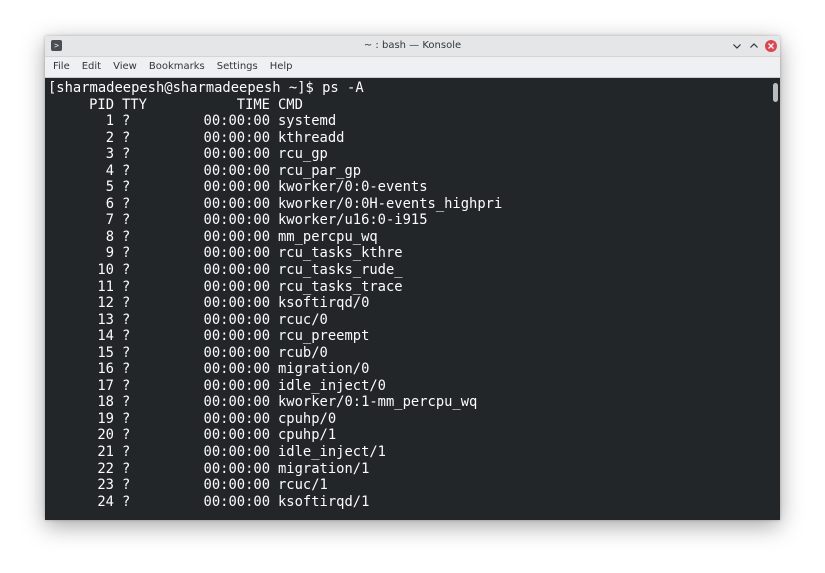 The width and height of the screenshot is (825, 573). I want to click on menu-view: View, so click(125, 67).